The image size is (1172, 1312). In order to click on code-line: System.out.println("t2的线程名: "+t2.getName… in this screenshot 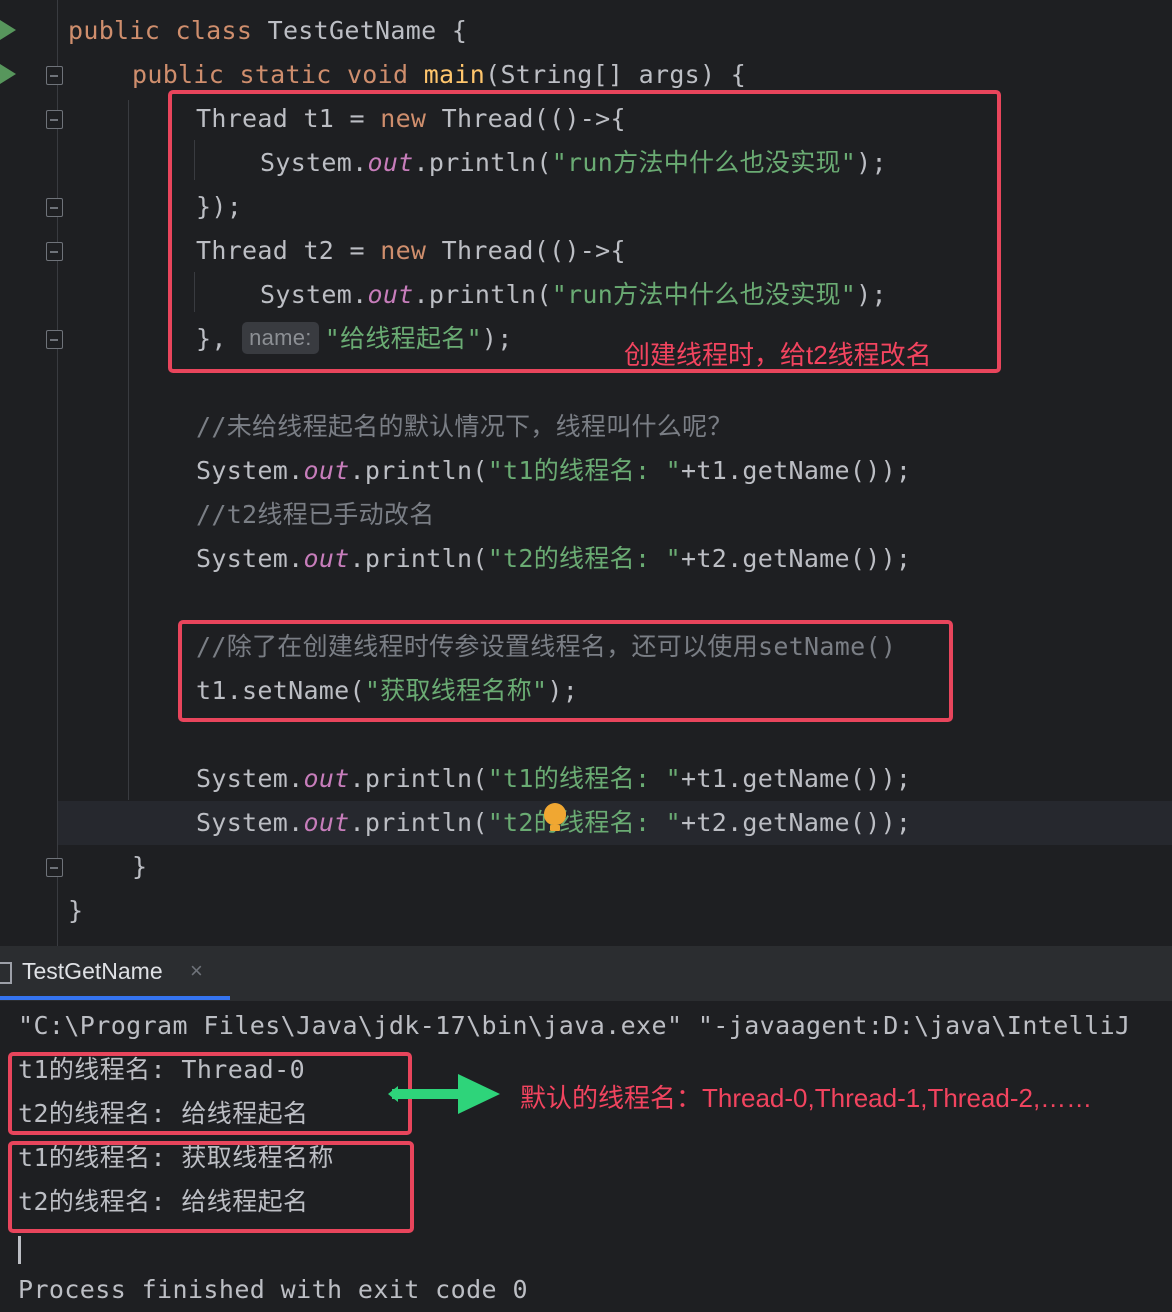, I will do `click(553, 559)`.